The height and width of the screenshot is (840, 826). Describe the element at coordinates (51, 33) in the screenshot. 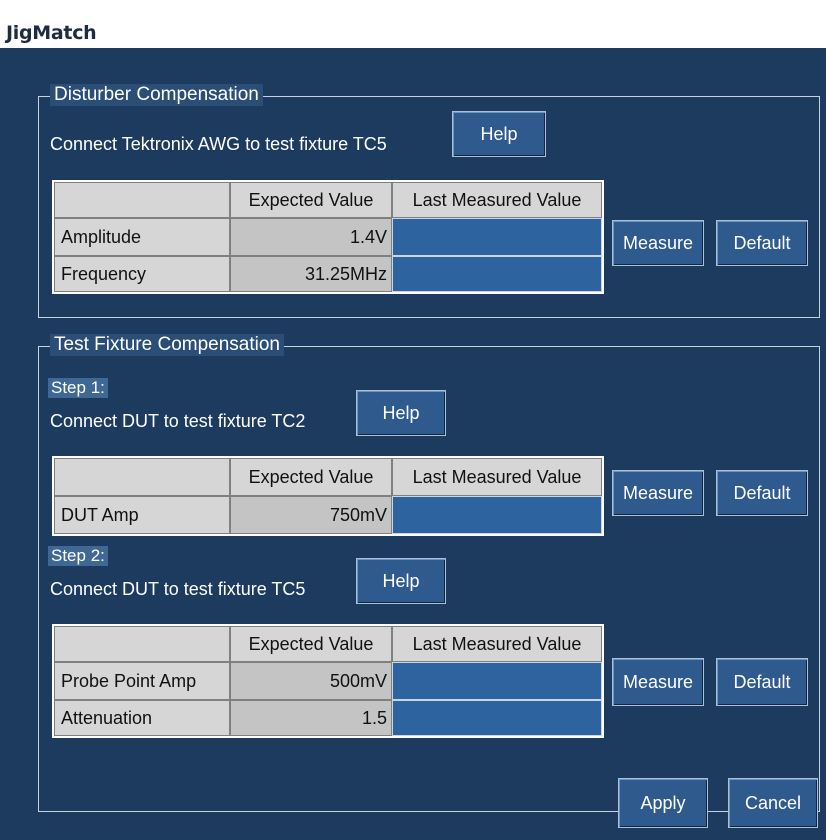

I see `window-title: JigMatch` at that location.